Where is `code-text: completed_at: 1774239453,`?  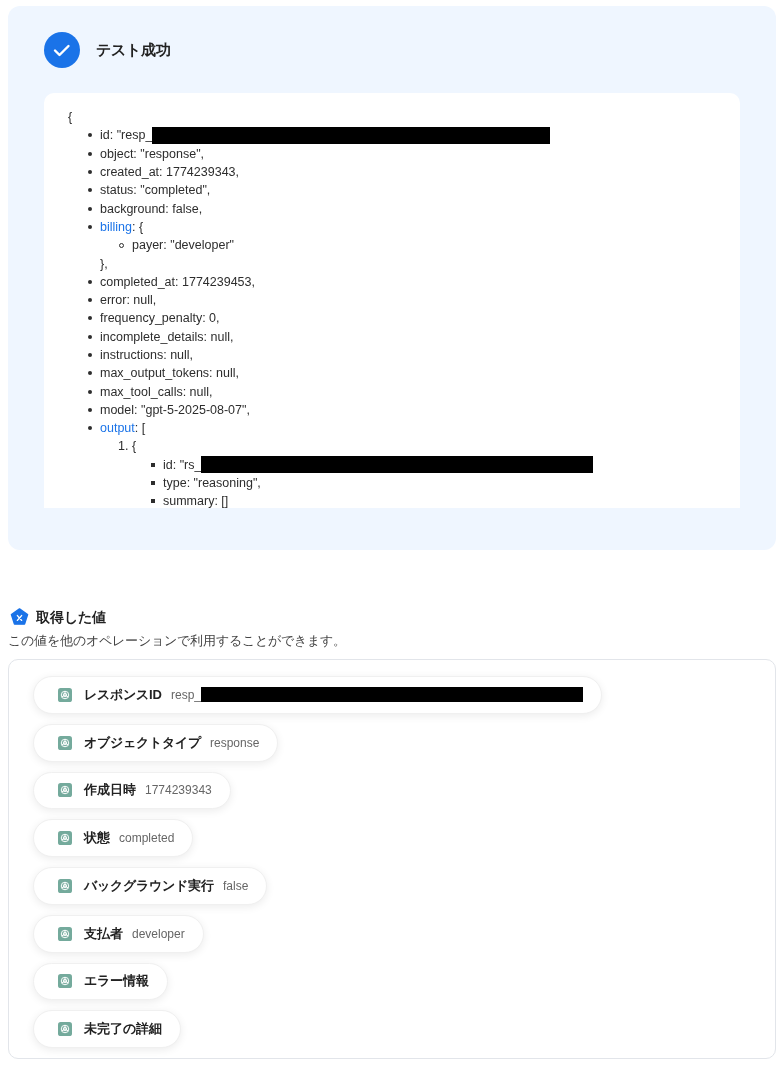
code-text: completed_at: 1774239453, is located at coordinates (177, 281).